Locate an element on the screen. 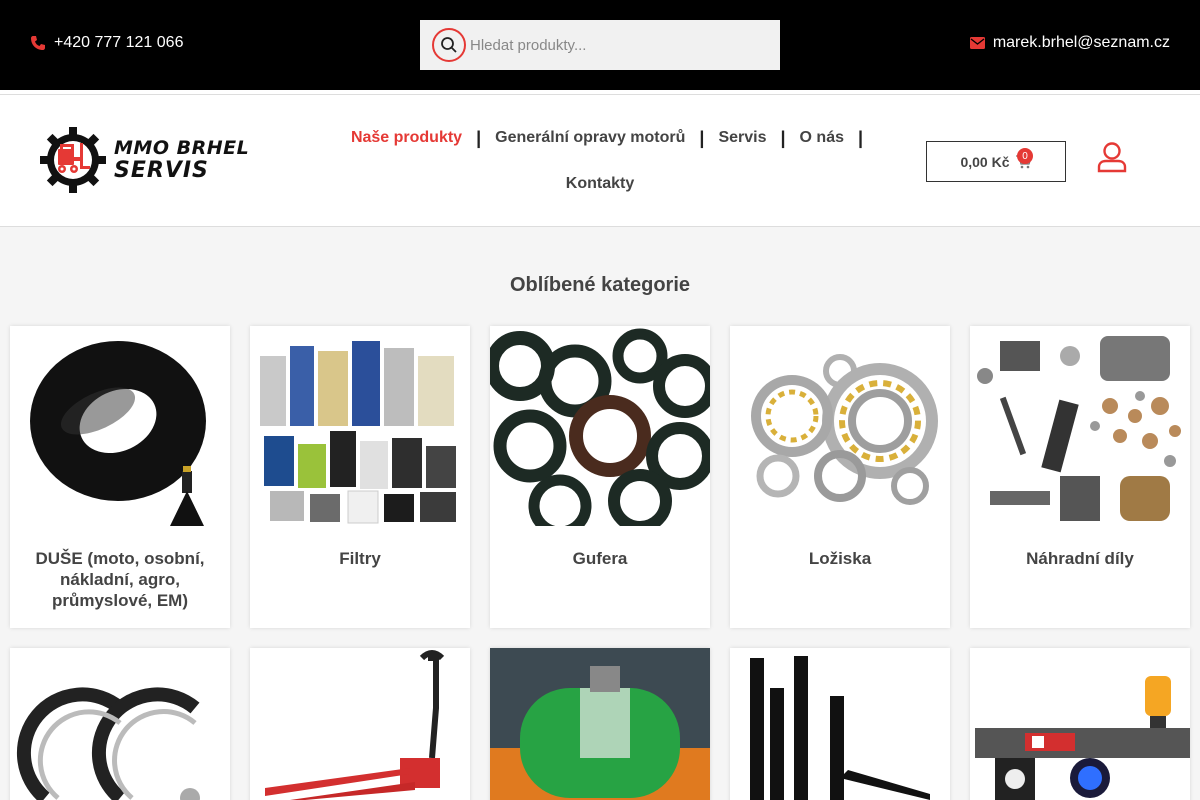 The image size is (1200, 800). category-card-vidle is located at coordinates (840, 724).